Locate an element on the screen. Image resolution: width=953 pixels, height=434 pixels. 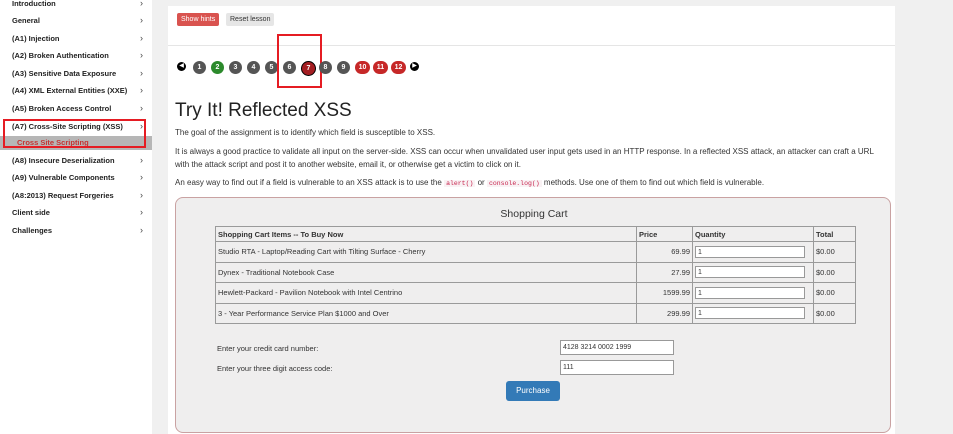
item-name: Dynex - Traditional Notebook Case is located at coordinates (426, 272).